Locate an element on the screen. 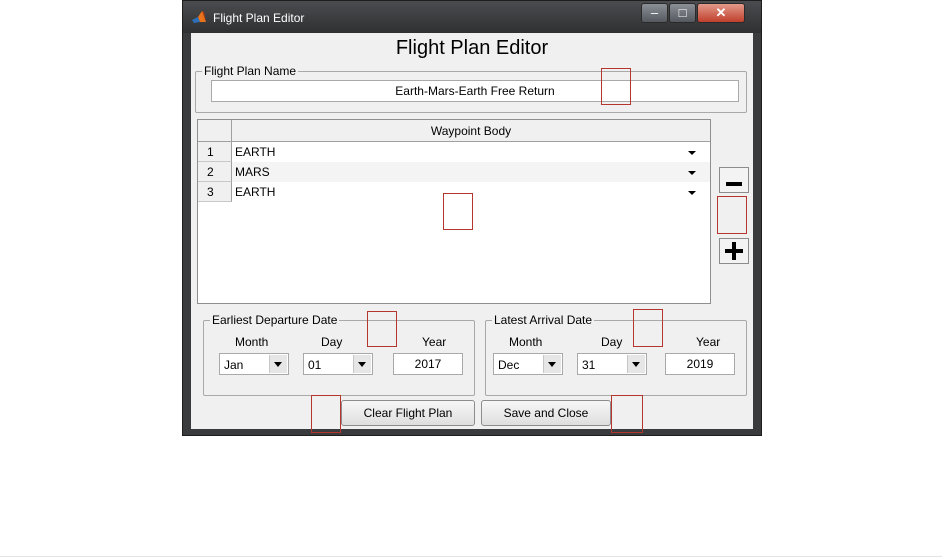 This screenshot has width=942, height=558. arrival-year-label: Year is located at coordinates (708, 342).